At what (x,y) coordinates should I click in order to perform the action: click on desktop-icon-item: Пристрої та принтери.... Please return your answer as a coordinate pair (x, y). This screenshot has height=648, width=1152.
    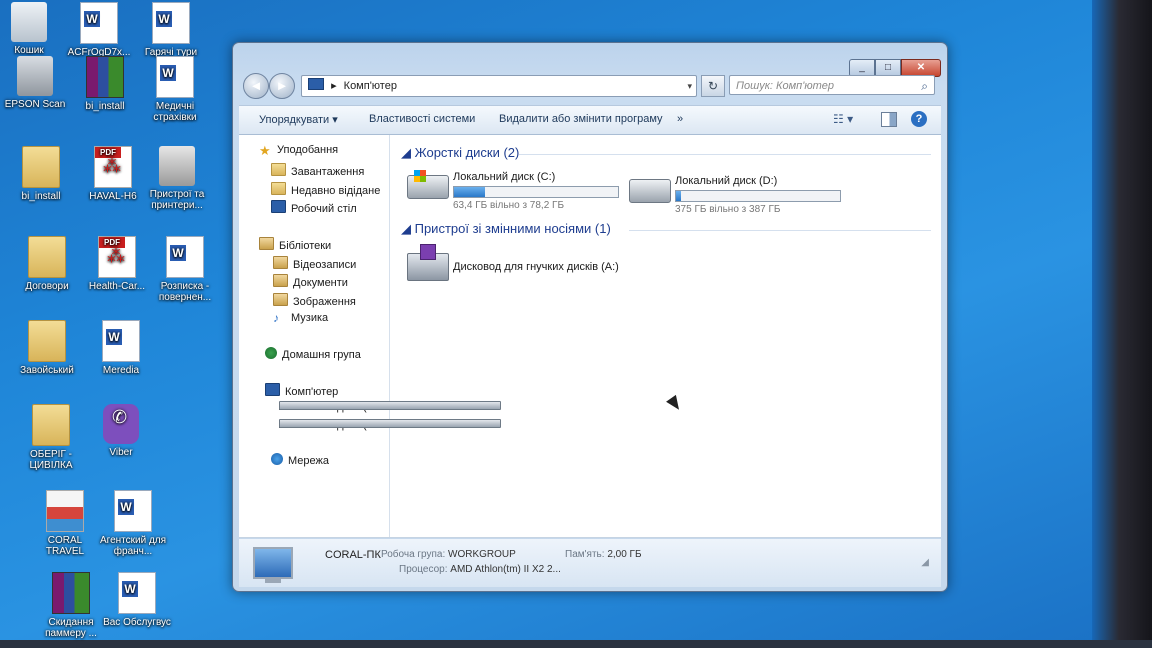
    Looking at the image, I should click on (177, 178).